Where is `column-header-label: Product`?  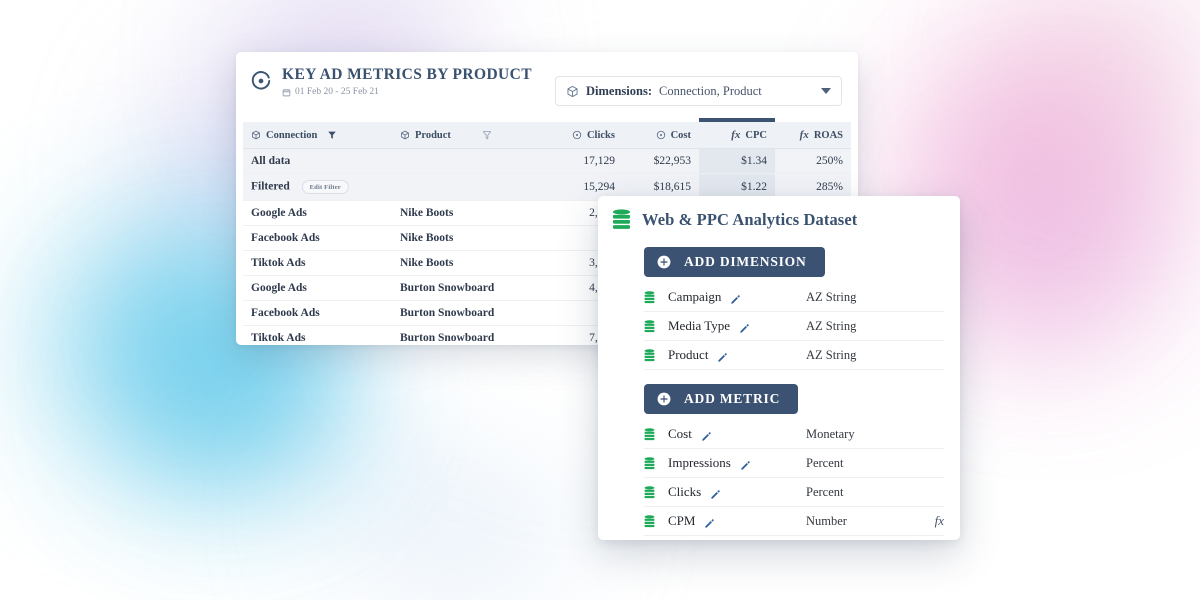 column-header-label: Product is located at coordinates (432, 135).